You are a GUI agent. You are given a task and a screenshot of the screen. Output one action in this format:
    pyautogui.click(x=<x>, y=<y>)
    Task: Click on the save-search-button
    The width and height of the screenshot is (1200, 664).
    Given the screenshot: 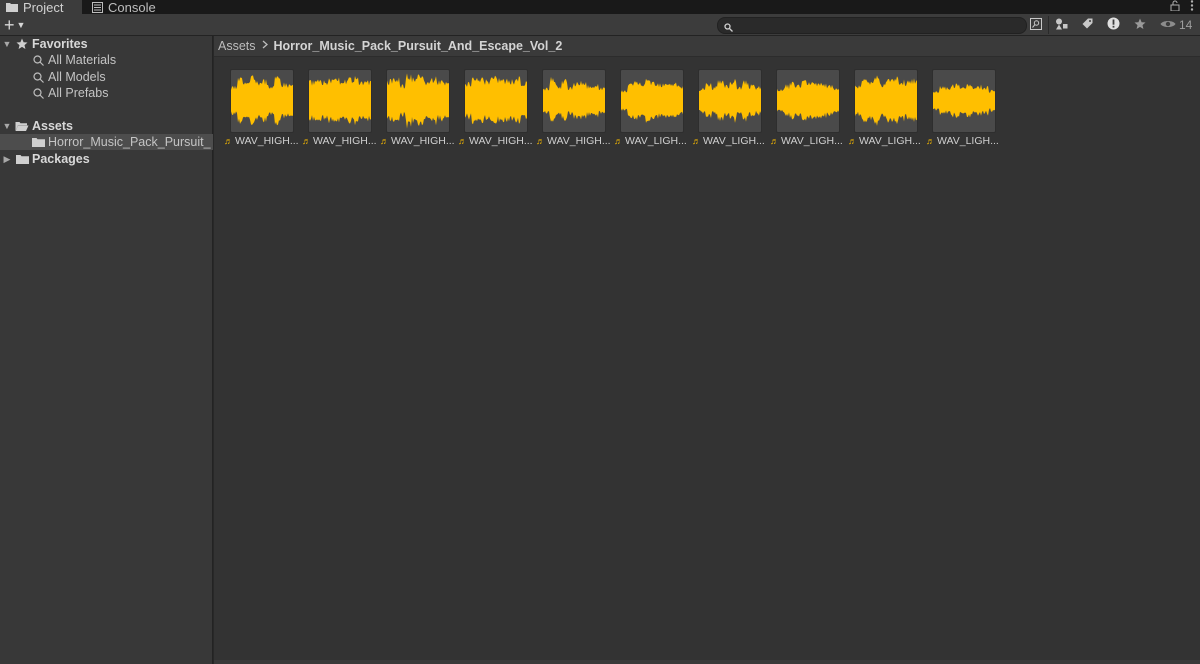 What is the action you would take?
    pyautogui.click(x=1140, y=25)
    